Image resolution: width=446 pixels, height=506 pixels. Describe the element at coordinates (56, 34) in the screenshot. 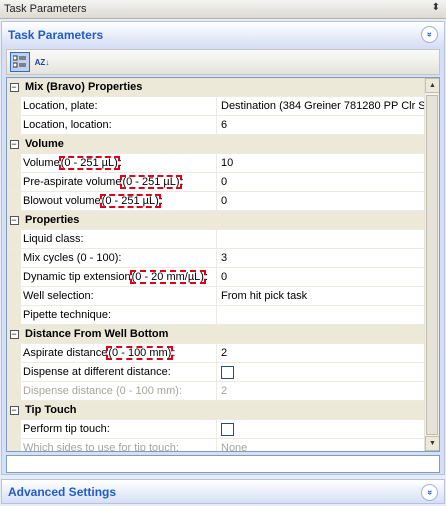

I see `panel-title: Task Parameters` at that location.